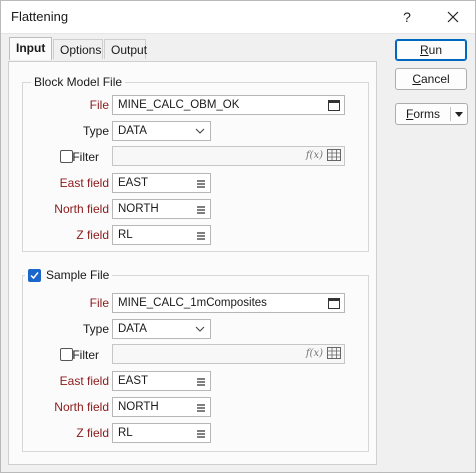  Describe the element at coordinates (161, 131) in the screenshot. I see `bm-type-select: DATA` at that location.